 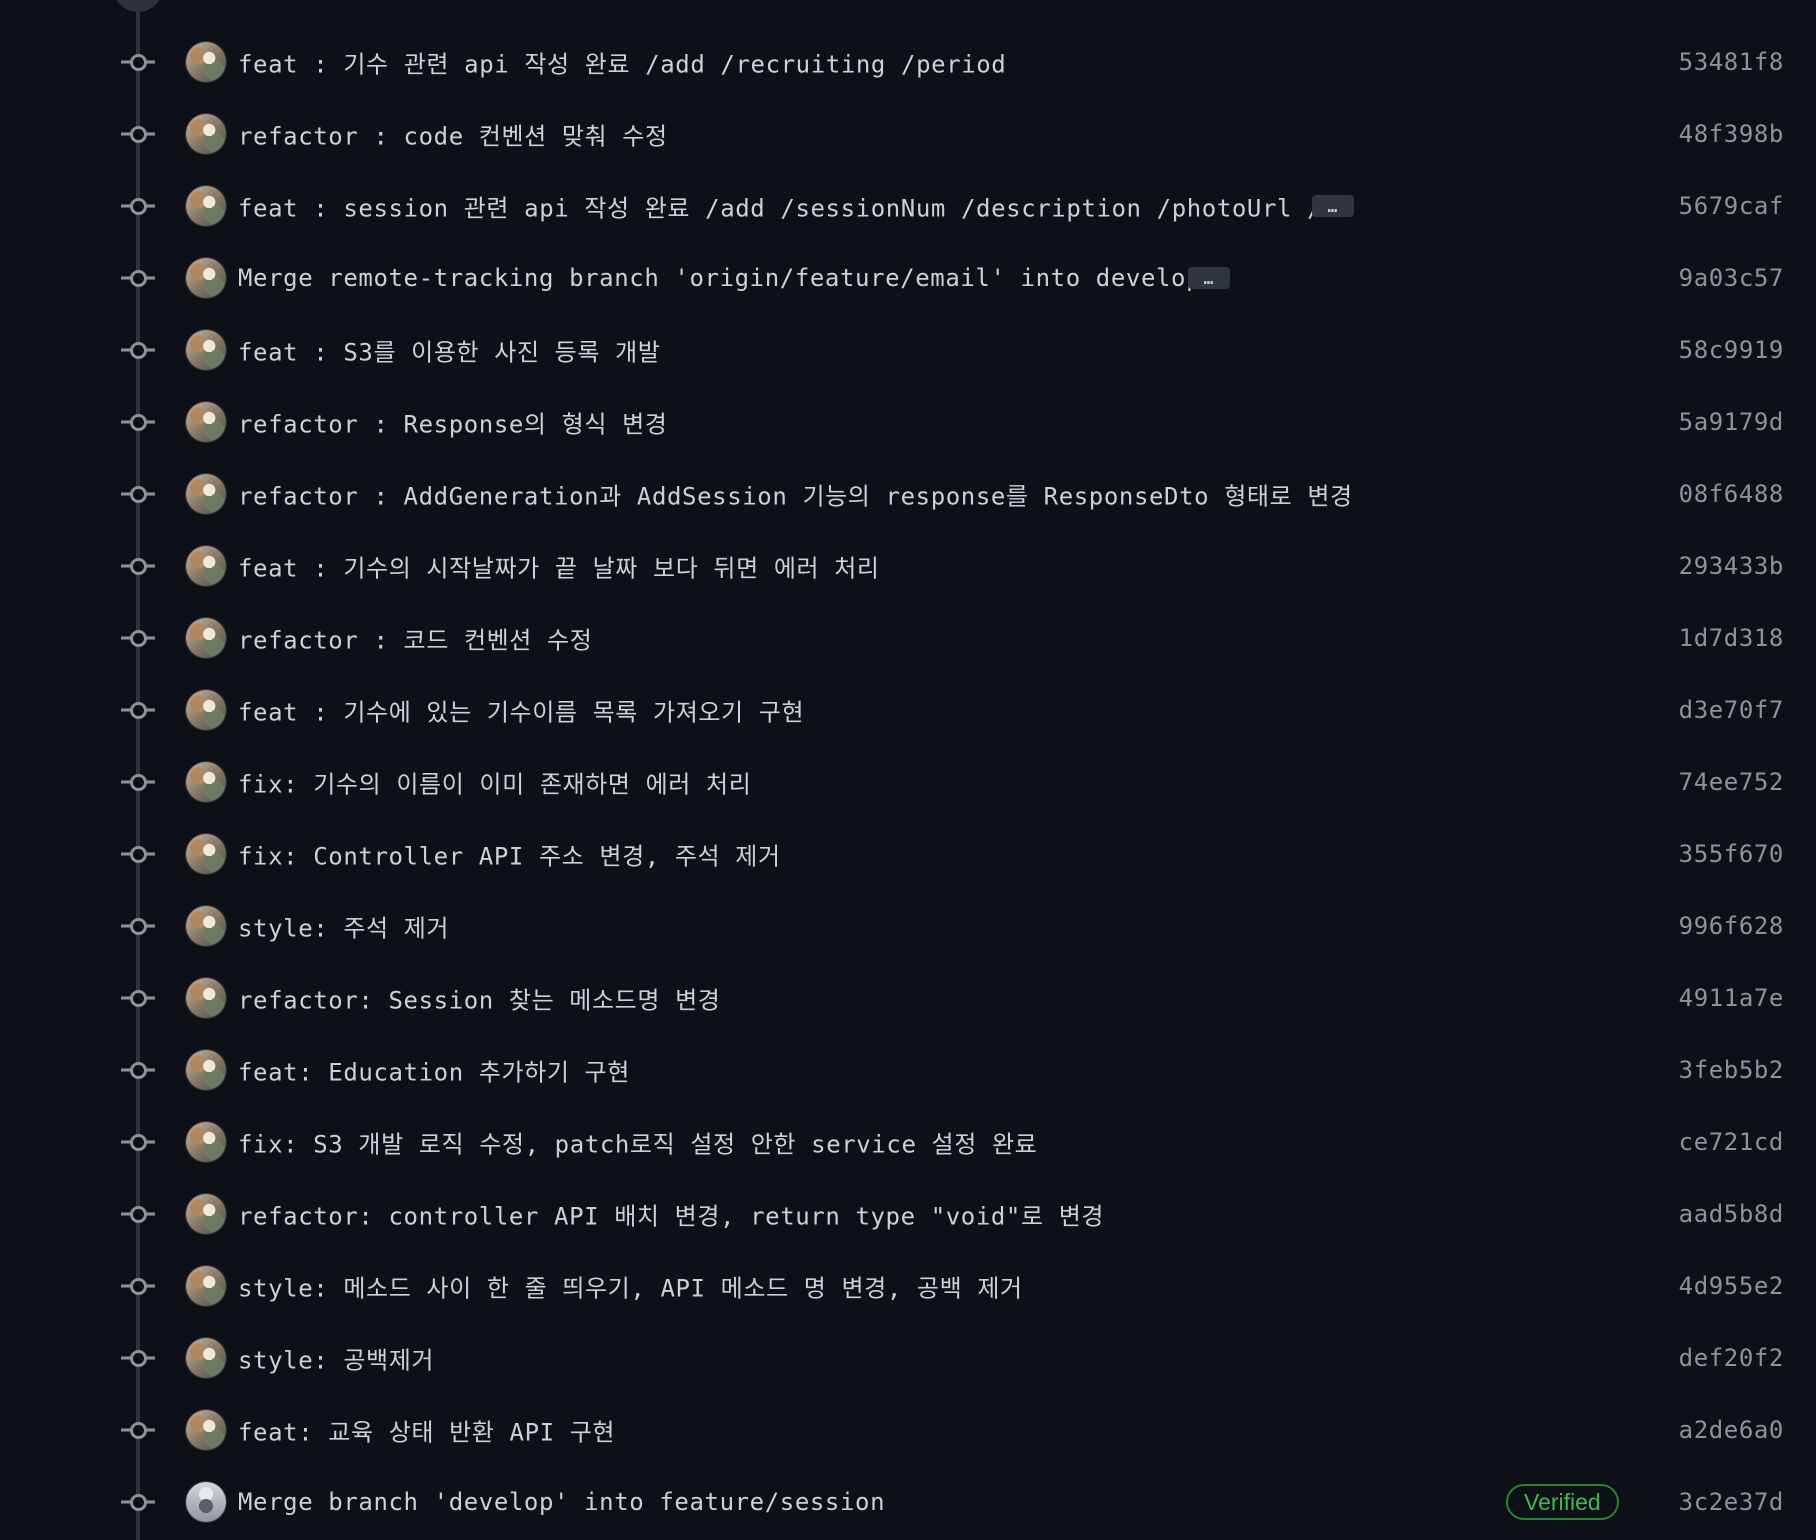 What do you see at coordinates (908, 638) in the screenshot?
I see `commit-row: refactor : 코드 컨벤션 수정 1d7d318` at bounding box center [908, 638].